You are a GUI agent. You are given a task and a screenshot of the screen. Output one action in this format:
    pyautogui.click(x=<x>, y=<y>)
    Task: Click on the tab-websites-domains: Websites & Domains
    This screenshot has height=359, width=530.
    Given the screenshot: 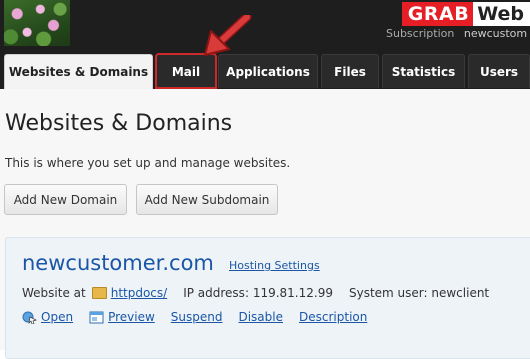 What is the action you would take?
    pyautogui.click(x=78, y=71)
    